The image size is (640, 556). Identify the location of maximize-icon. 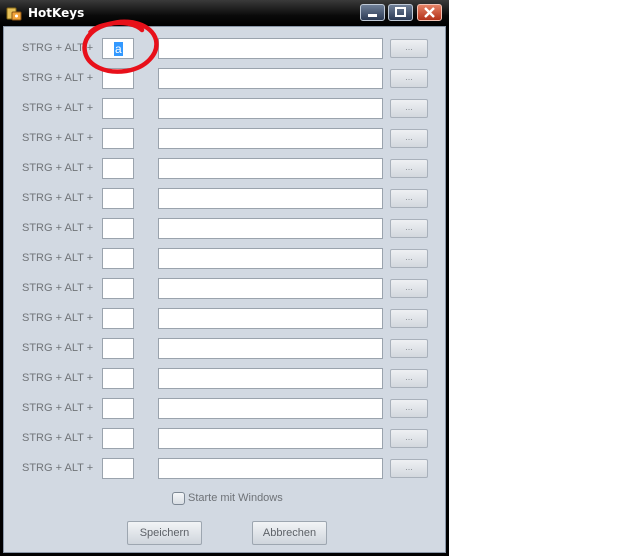
(400, 12).